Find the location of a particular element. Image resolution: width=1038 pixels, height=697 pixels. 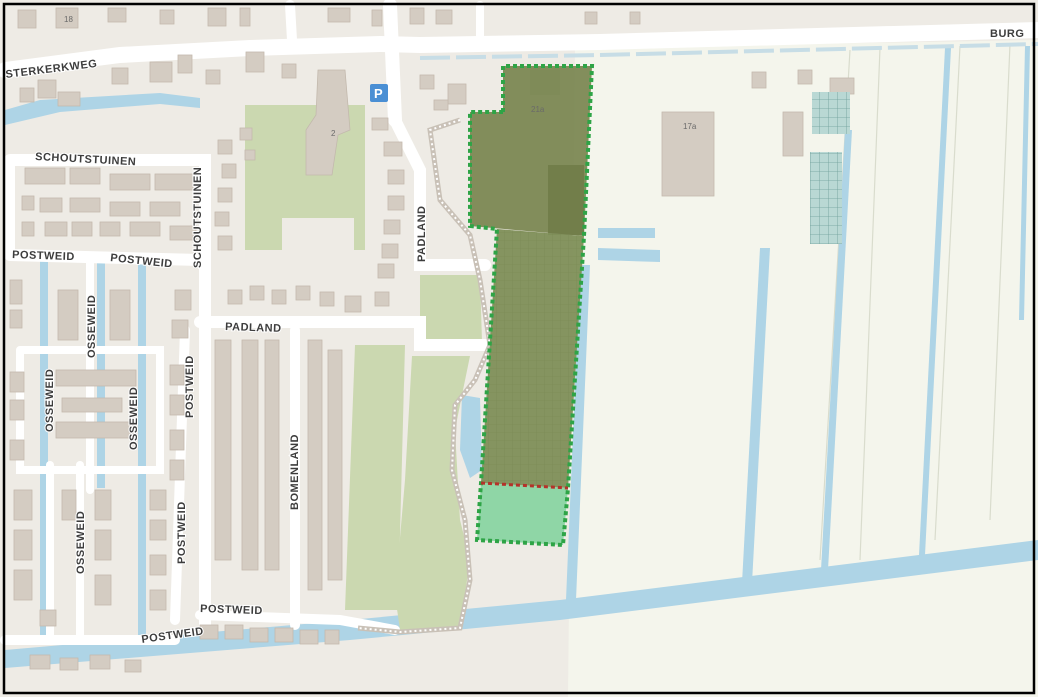

street-label-osseweid-1: OSSEWEID is located at coordinates (92, 326).